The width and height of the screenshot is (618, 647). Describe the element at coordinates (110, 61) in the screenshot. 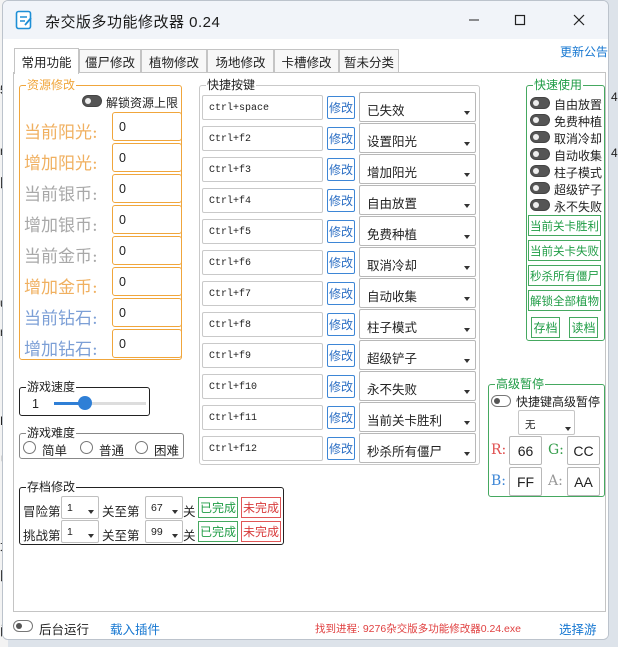

I see `tab-zombie: 僵尸修改` at that location.